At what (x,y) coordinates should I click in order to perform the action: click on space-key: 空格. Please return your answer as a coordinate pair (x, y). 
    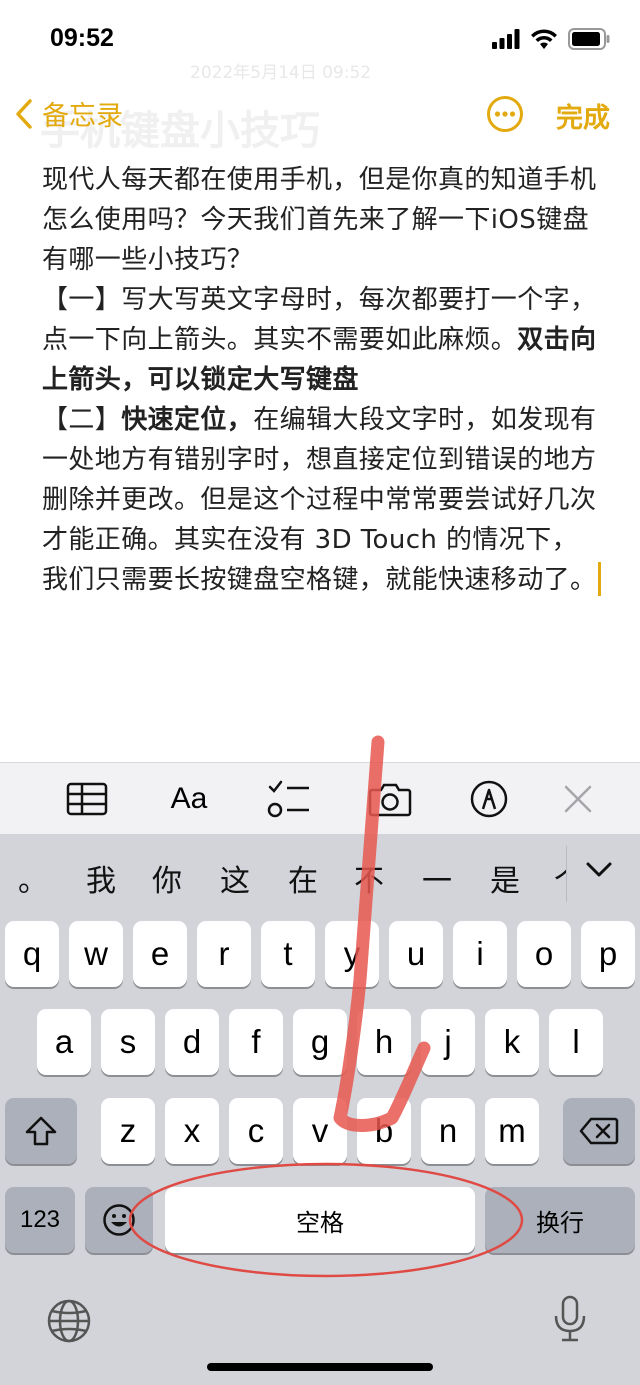
    Looking at the image, I should click on (320, 1220).